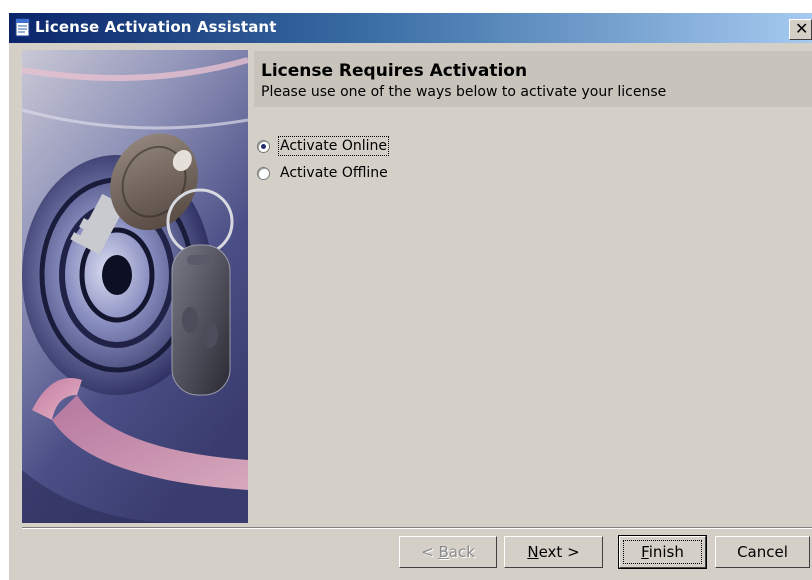 The width and height of the screenshot is (812, 580). I want to click on radio-button, so click(263, 173).